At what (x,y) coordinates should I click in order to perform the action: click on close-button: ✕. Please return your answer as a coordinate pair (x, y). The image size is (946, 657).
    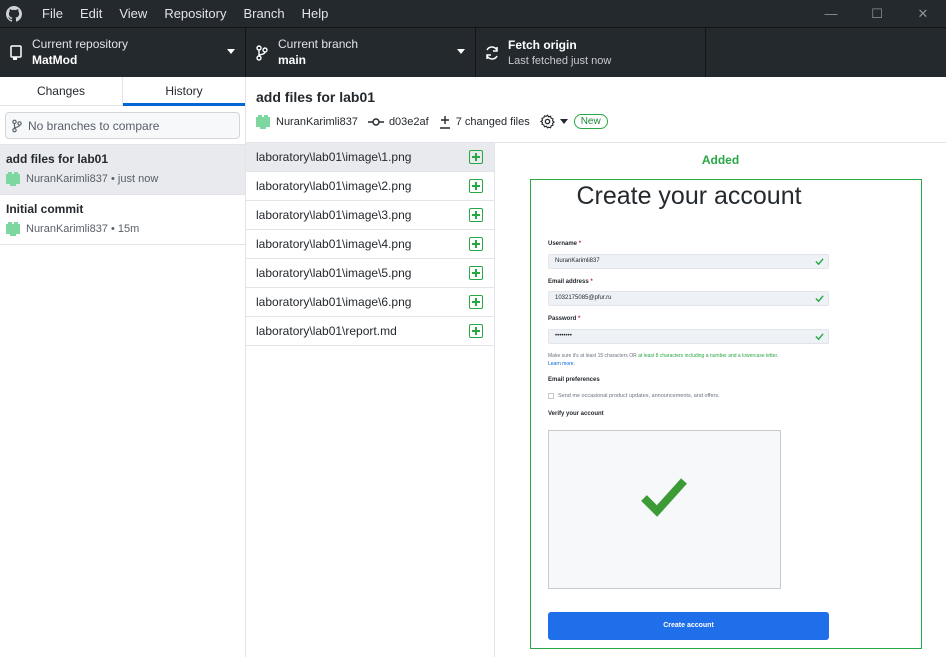
    Looking at the image, I should click on (923, 13).